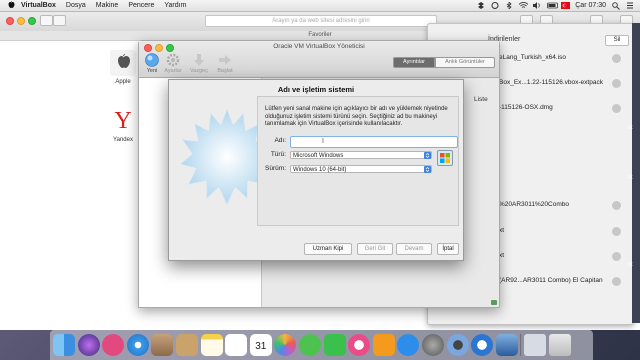 The width and height of the screenshot is (640, 360). Describe the element at coordinates (64, 345) in the screenshot. I see `finder-icon` at that location.